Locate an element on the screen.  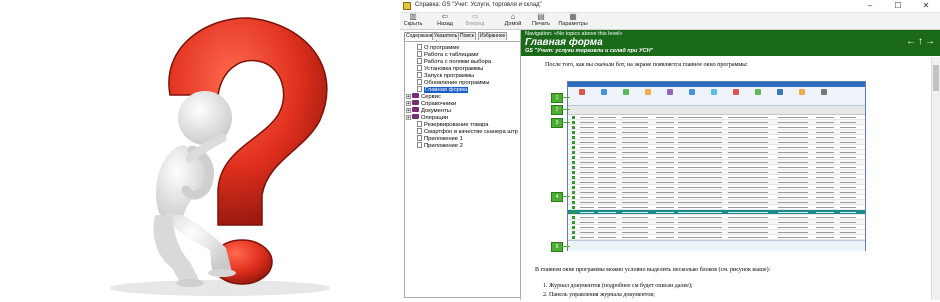
tree-item: Смартфон в качестве сканера штр is located at coordinates (467, 131).